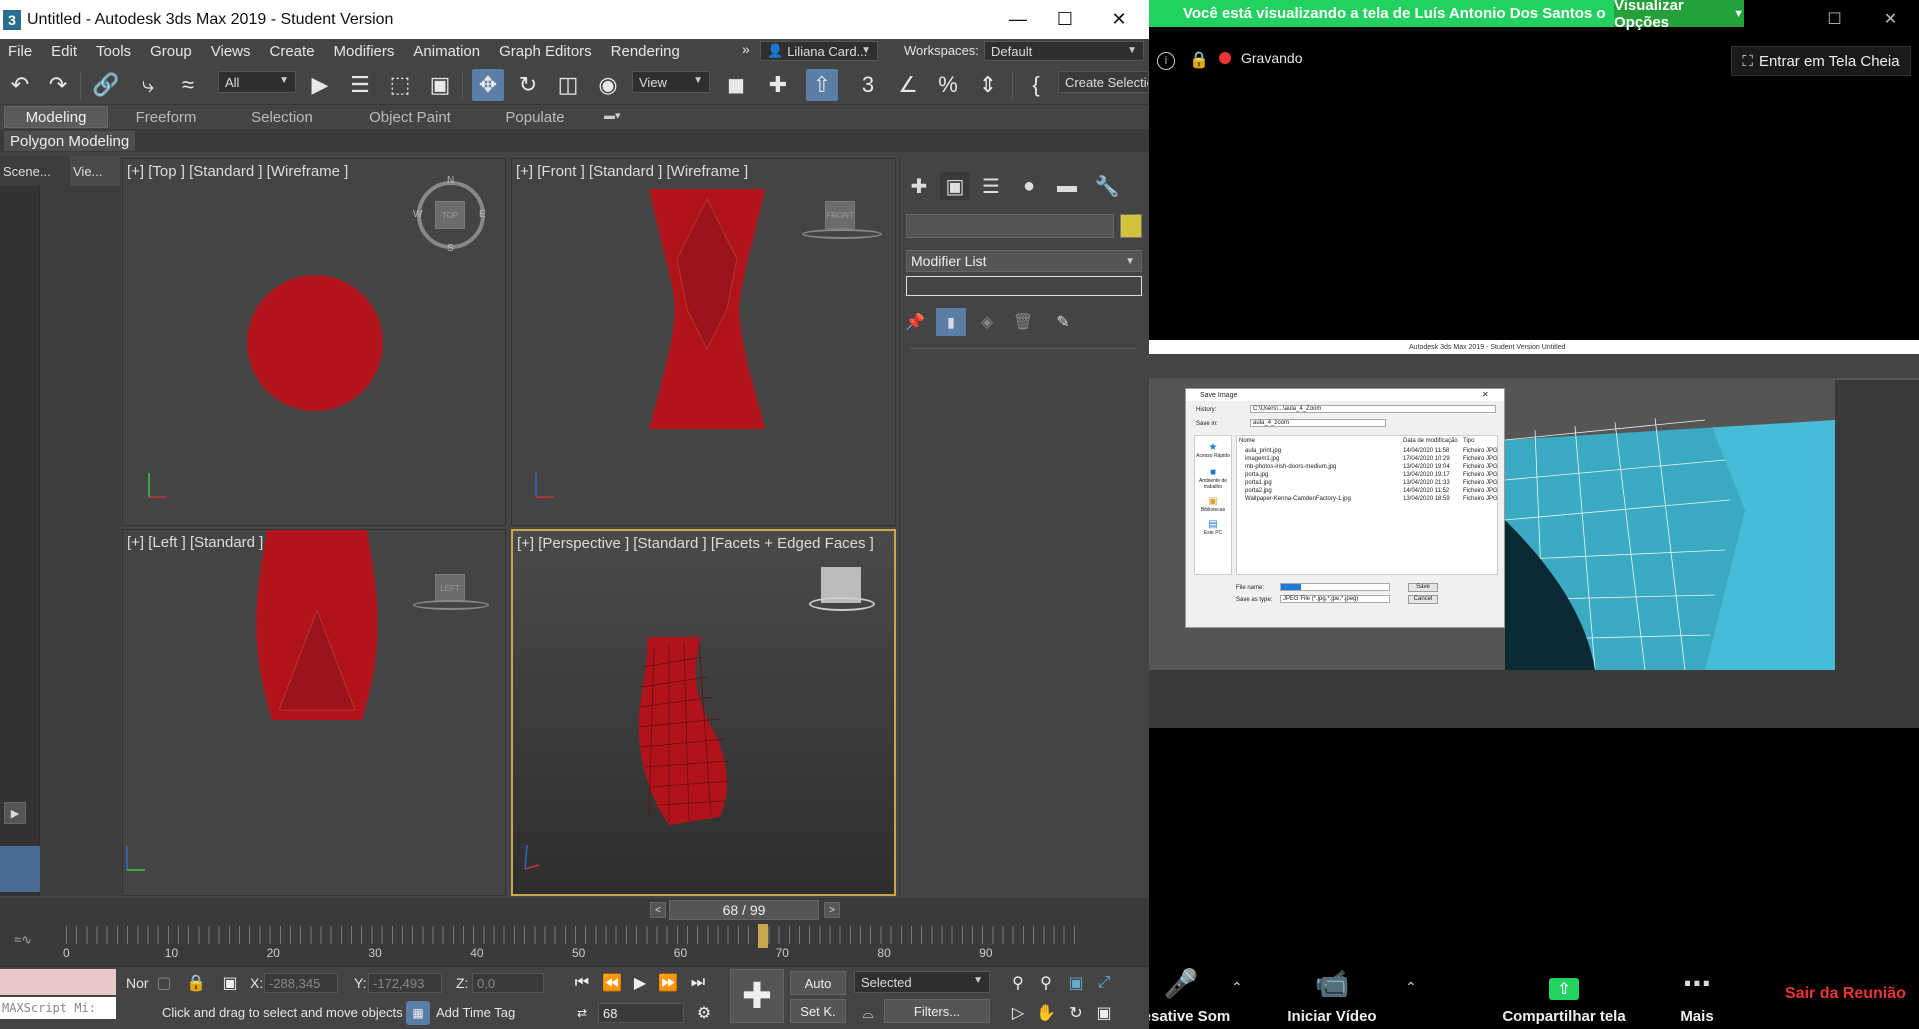 The image size is (1919, 1029). What do you see at coordinates (1024, 286) in the screenshot?
I see `modifier-stack` at bounding box center [1024, 286].